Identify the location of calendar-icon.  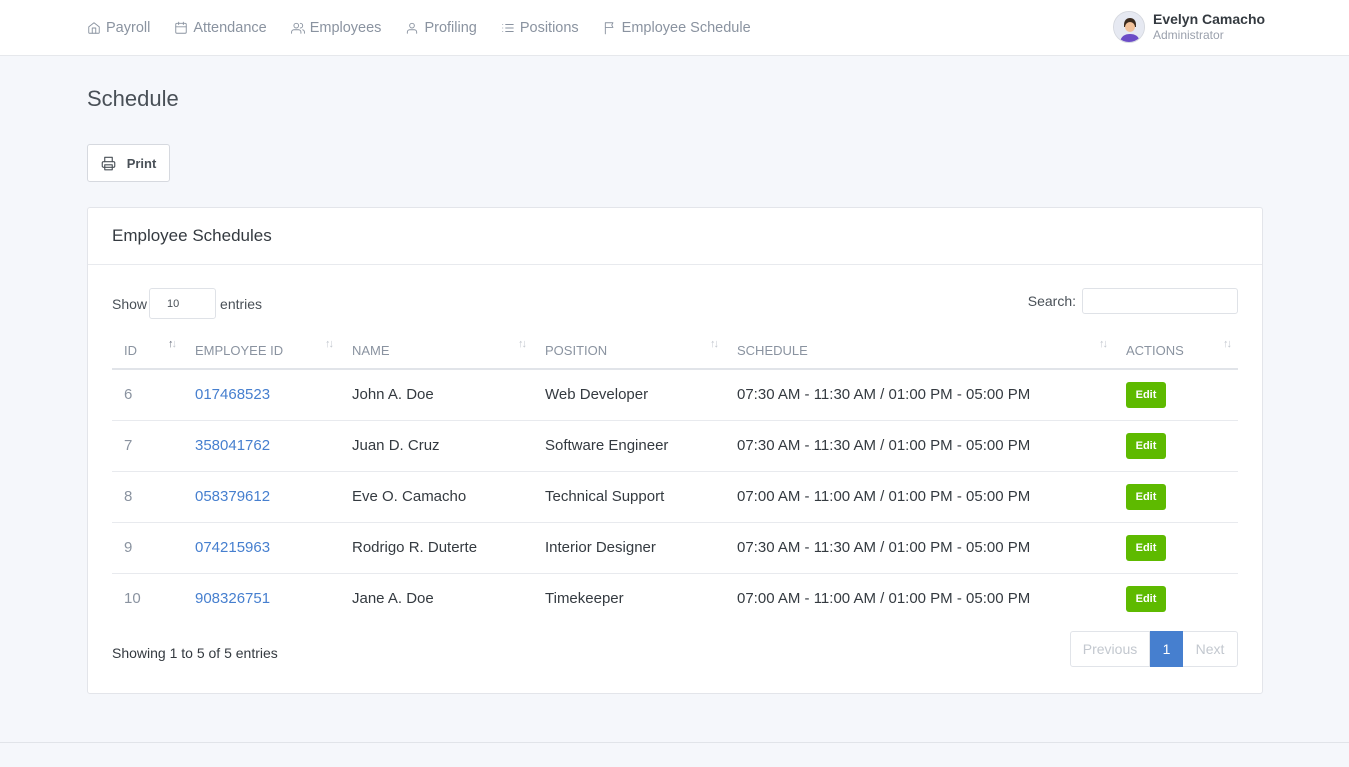
(181, 27).